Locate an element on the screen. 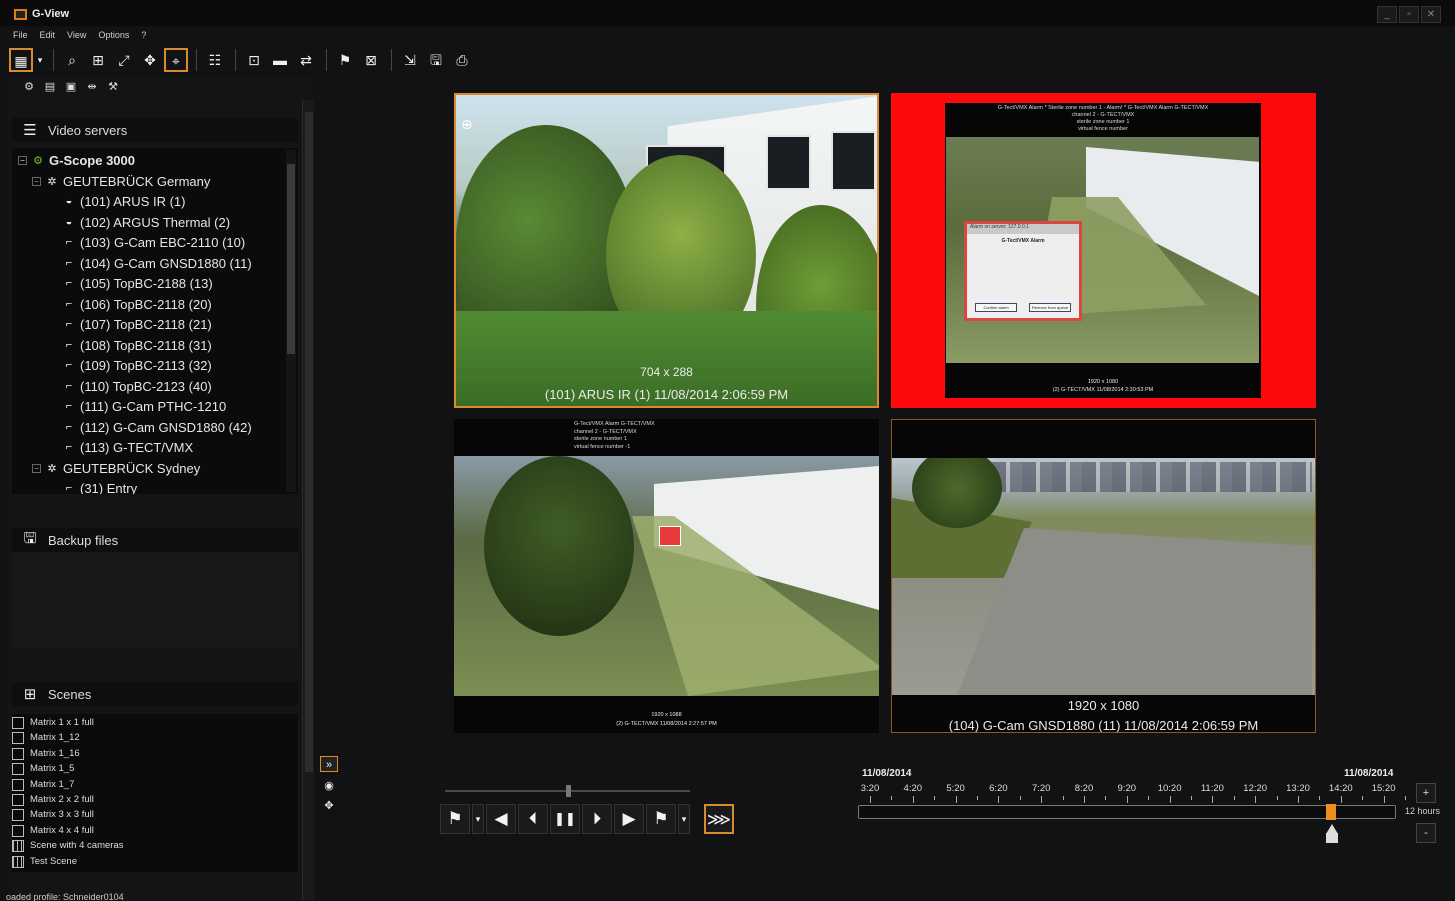 The image size is (1455, 901). tree-node-camera: ⌐ (109) TopBC-2113 (32) is located at coordinates (137, 365).